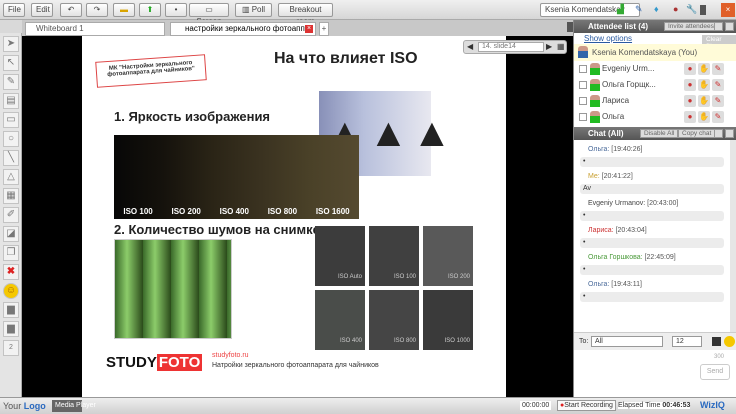 The height and width of the screenshot is (414, 736). Describe the element at coordinates (11, 44) in the screenshot. I see `select-move-icon: ➤` at that location.